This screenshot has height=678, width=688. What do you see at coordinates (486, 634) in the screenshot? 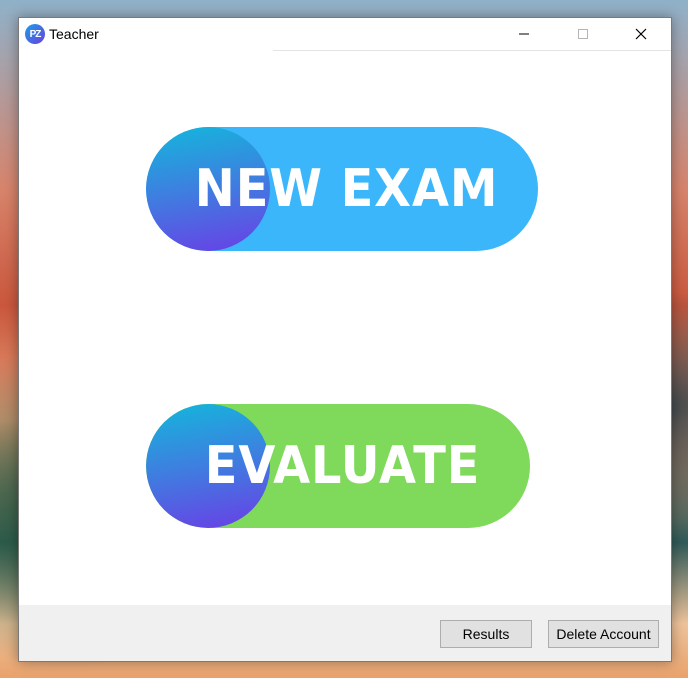
I see `results-button: Results` at bounding box center [486, 634].